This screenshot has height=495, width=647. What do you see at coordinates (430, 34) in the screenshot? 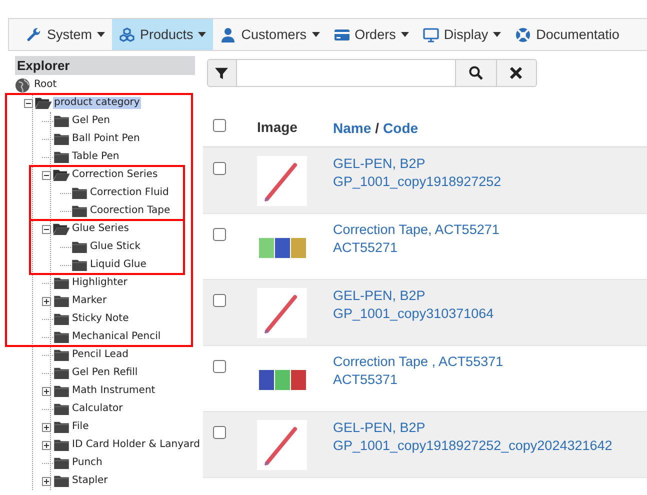
I see `monitor-icon` at bounding box center [430, 34].